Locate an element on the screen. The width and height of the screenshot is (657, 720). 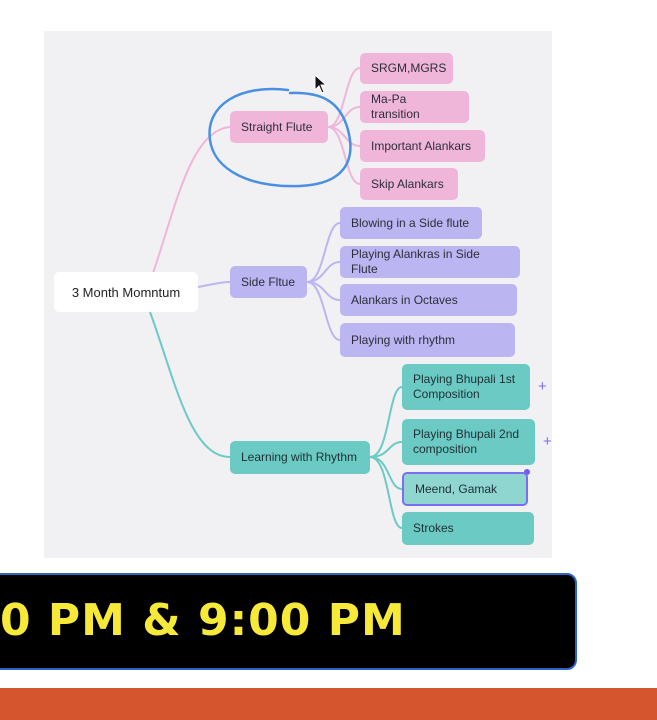
topic-playing-with-rhythm: Playing with rhythm is located at coordinates (427, 340).